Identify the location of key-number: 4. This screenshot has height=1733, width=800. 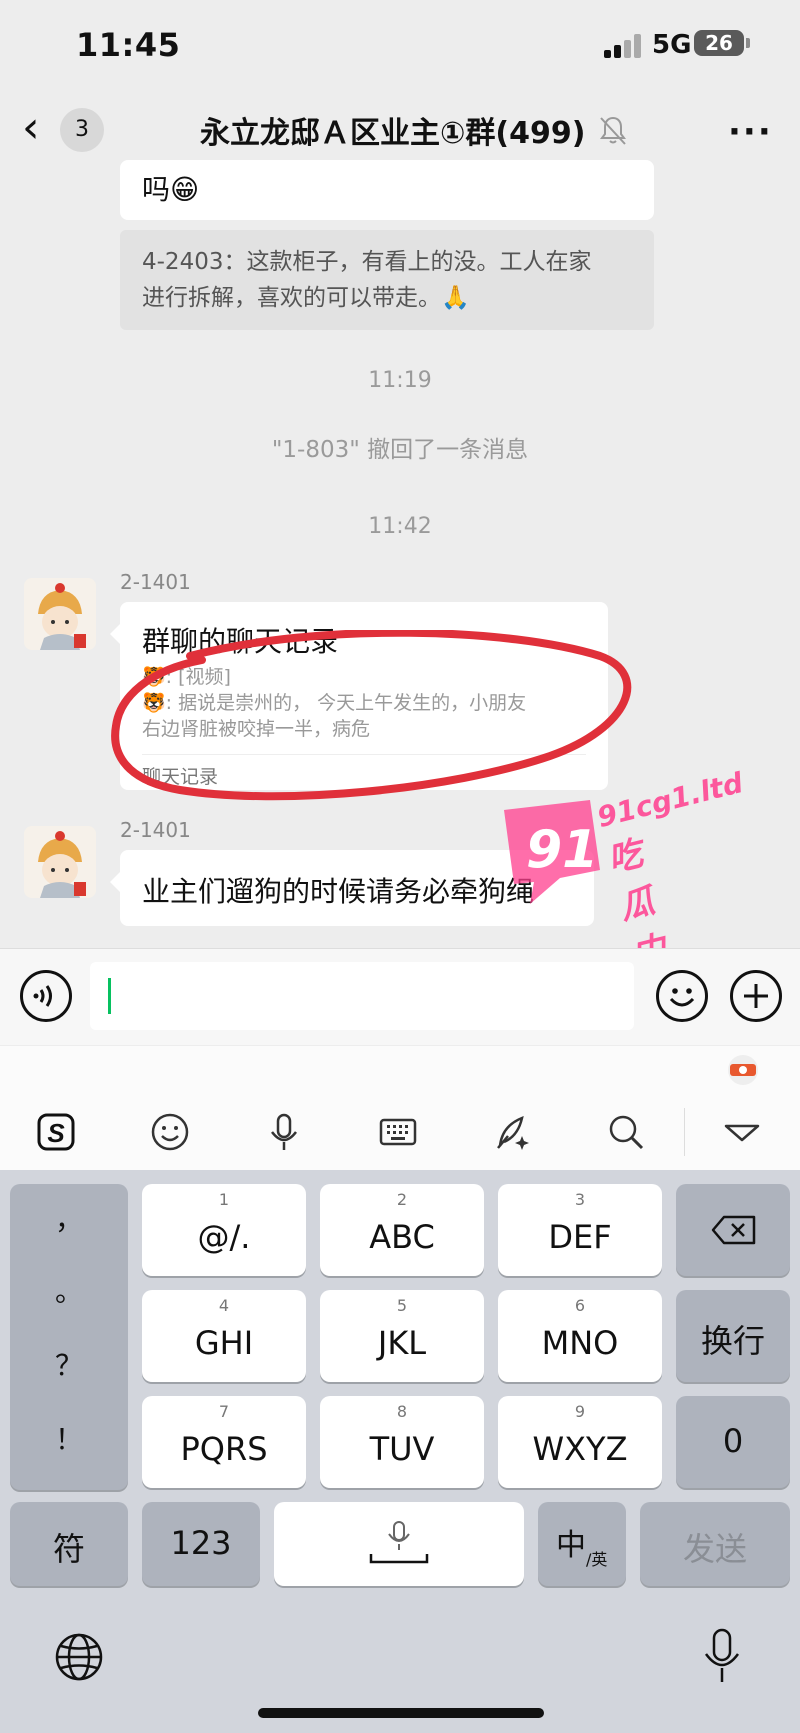
(224, 1305).